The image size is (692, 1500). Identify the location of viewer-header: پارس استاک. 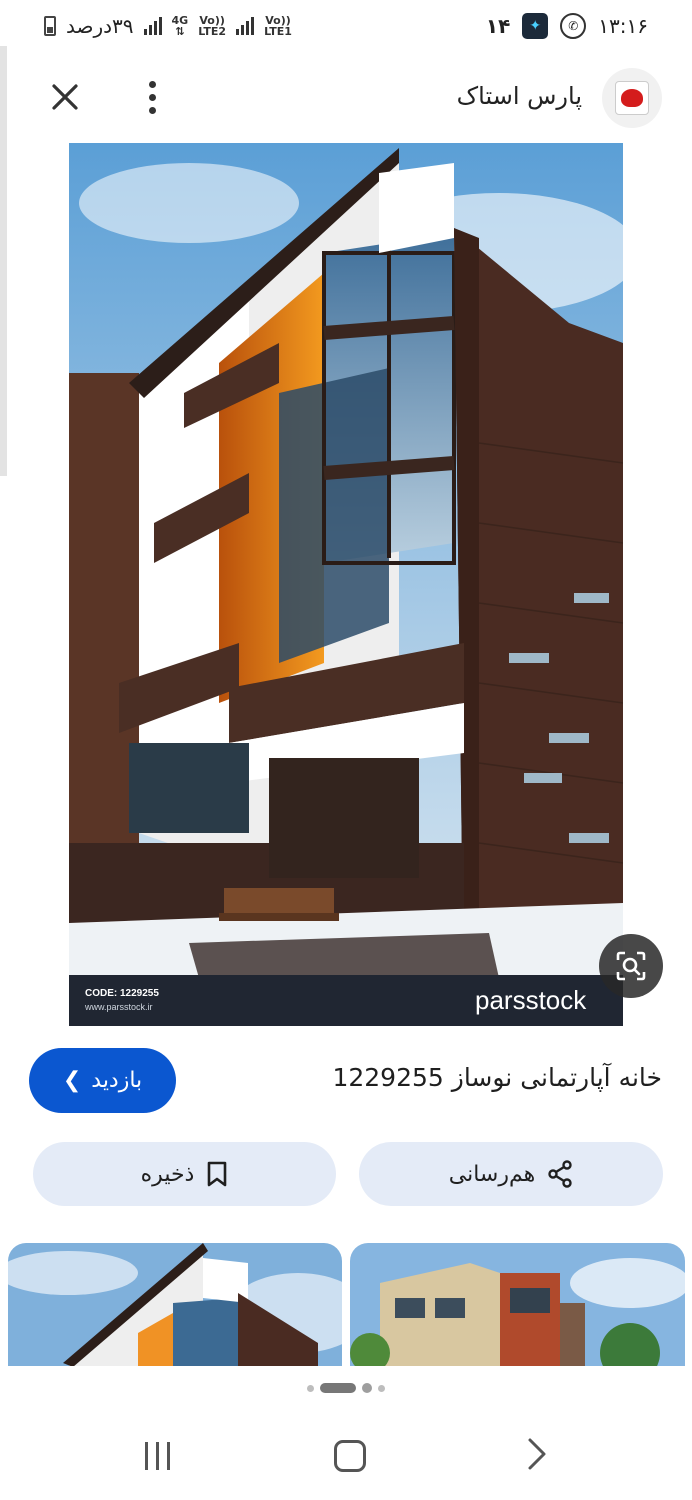
(346, 97).